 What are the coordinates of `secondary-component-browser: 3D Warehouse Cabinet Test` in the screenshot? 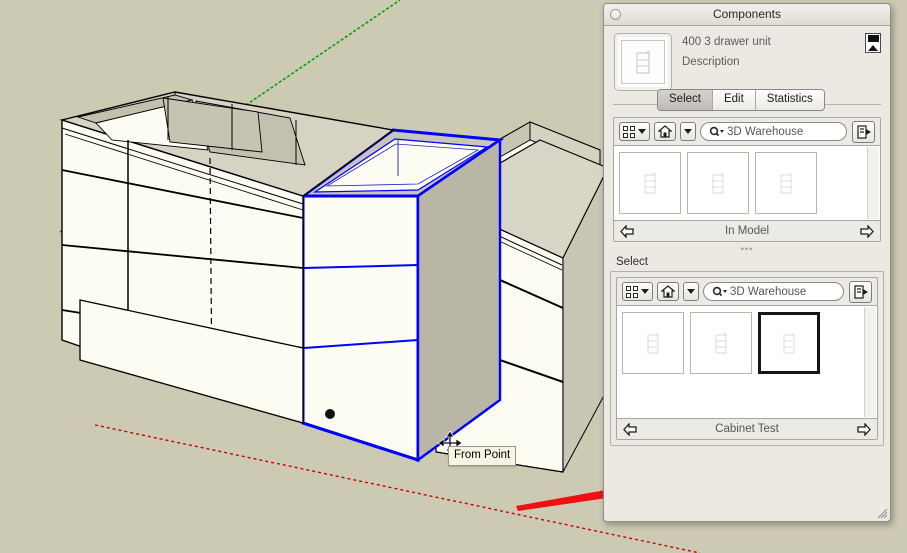 It's located at (747, 358).